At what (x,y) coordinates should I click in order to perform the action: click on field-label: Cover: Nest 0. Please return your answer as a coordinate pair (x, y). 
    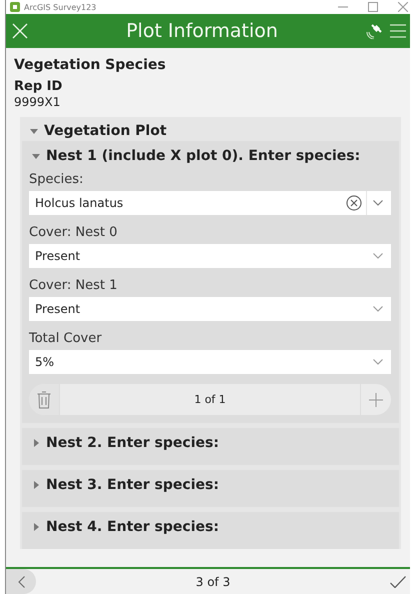
    Looking at the image, I should click on (73, 232).